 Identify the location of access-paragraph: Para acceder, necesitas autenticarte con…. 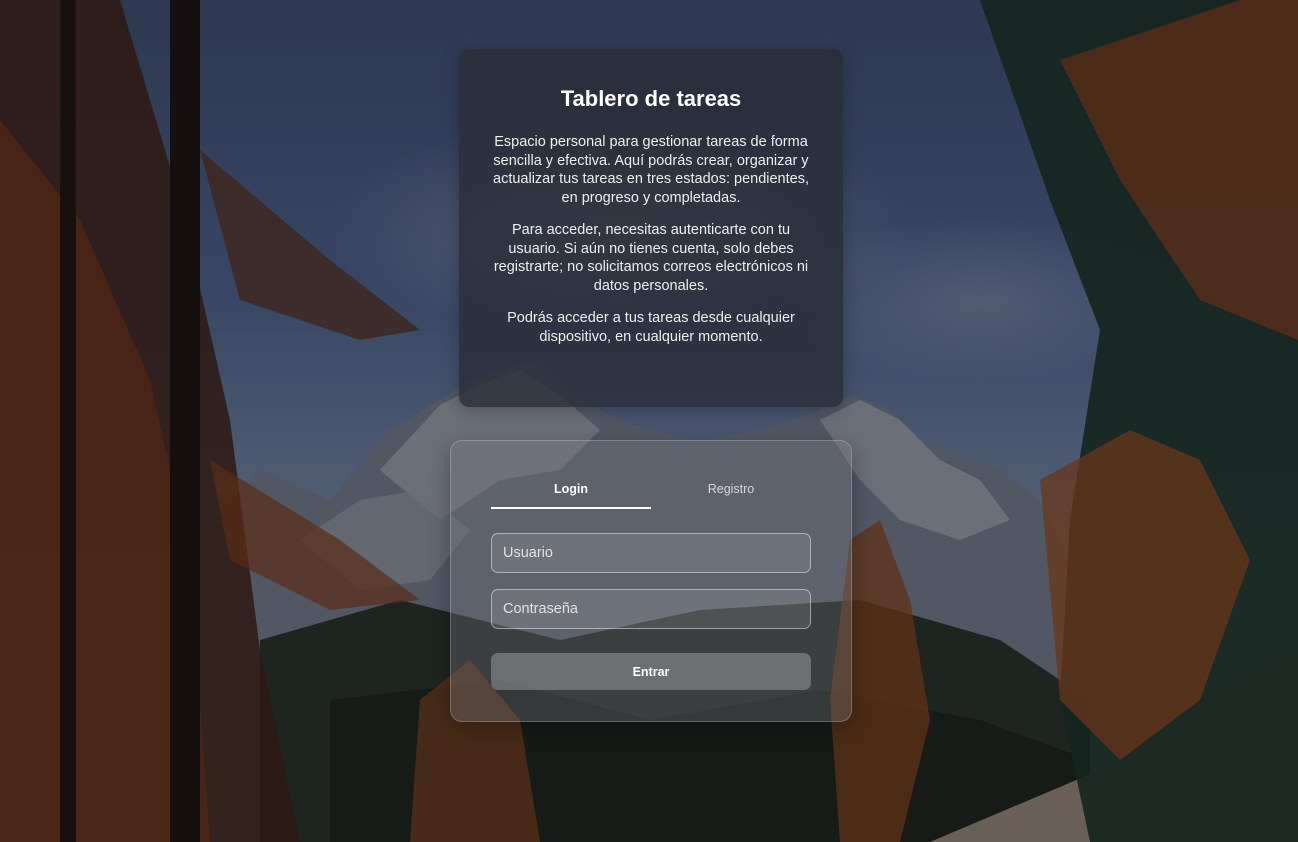
(651, 258).